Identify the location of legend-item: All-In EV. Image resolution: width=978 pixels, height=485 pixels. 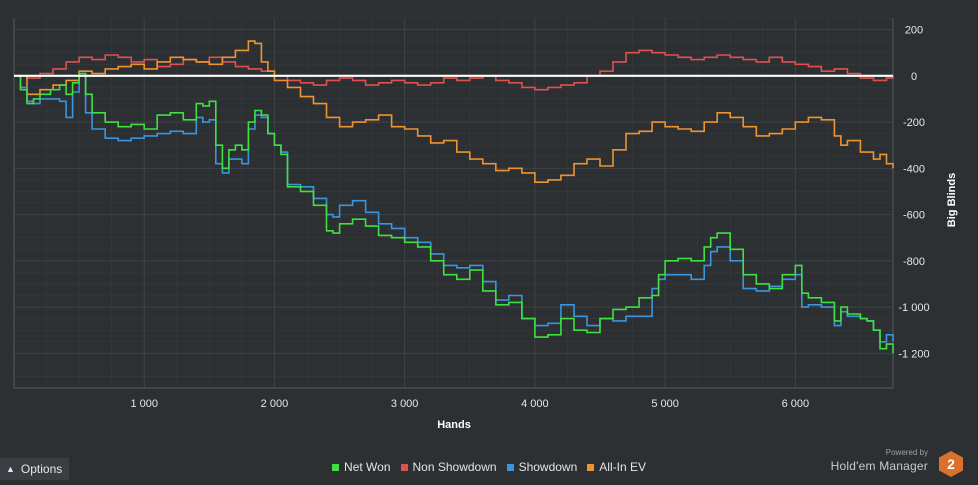
(616, 467).